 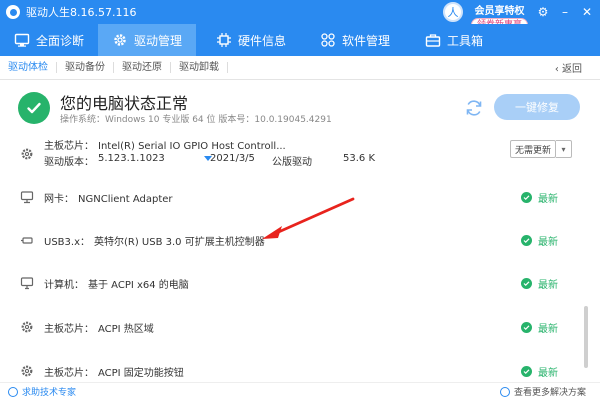 I want to click on subtab-driver-backup: 驱动备份, so click(x=85, y=67).